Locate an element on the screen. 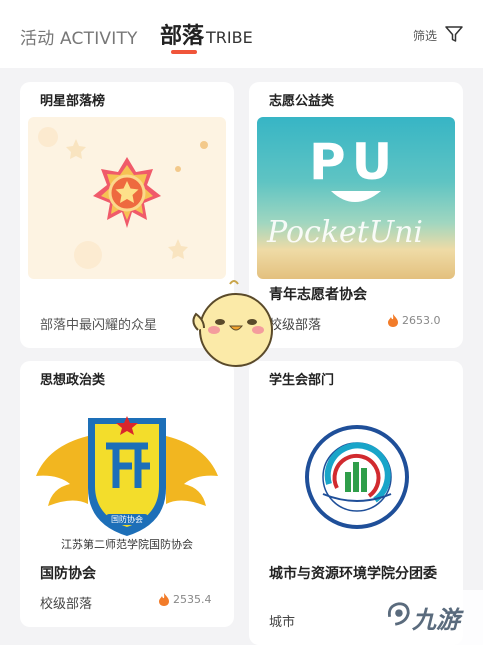  pocketuni-banner: PU PocketUni is located at coordinates (356, 198).